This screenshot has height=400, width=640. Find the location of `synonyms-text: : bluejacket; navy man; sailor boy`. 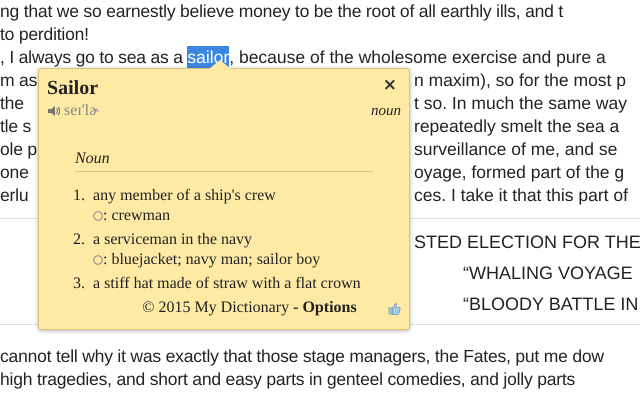

synonyms-text: : bluejacket; navy man; sailor boy is located at coordinates (211, 260).